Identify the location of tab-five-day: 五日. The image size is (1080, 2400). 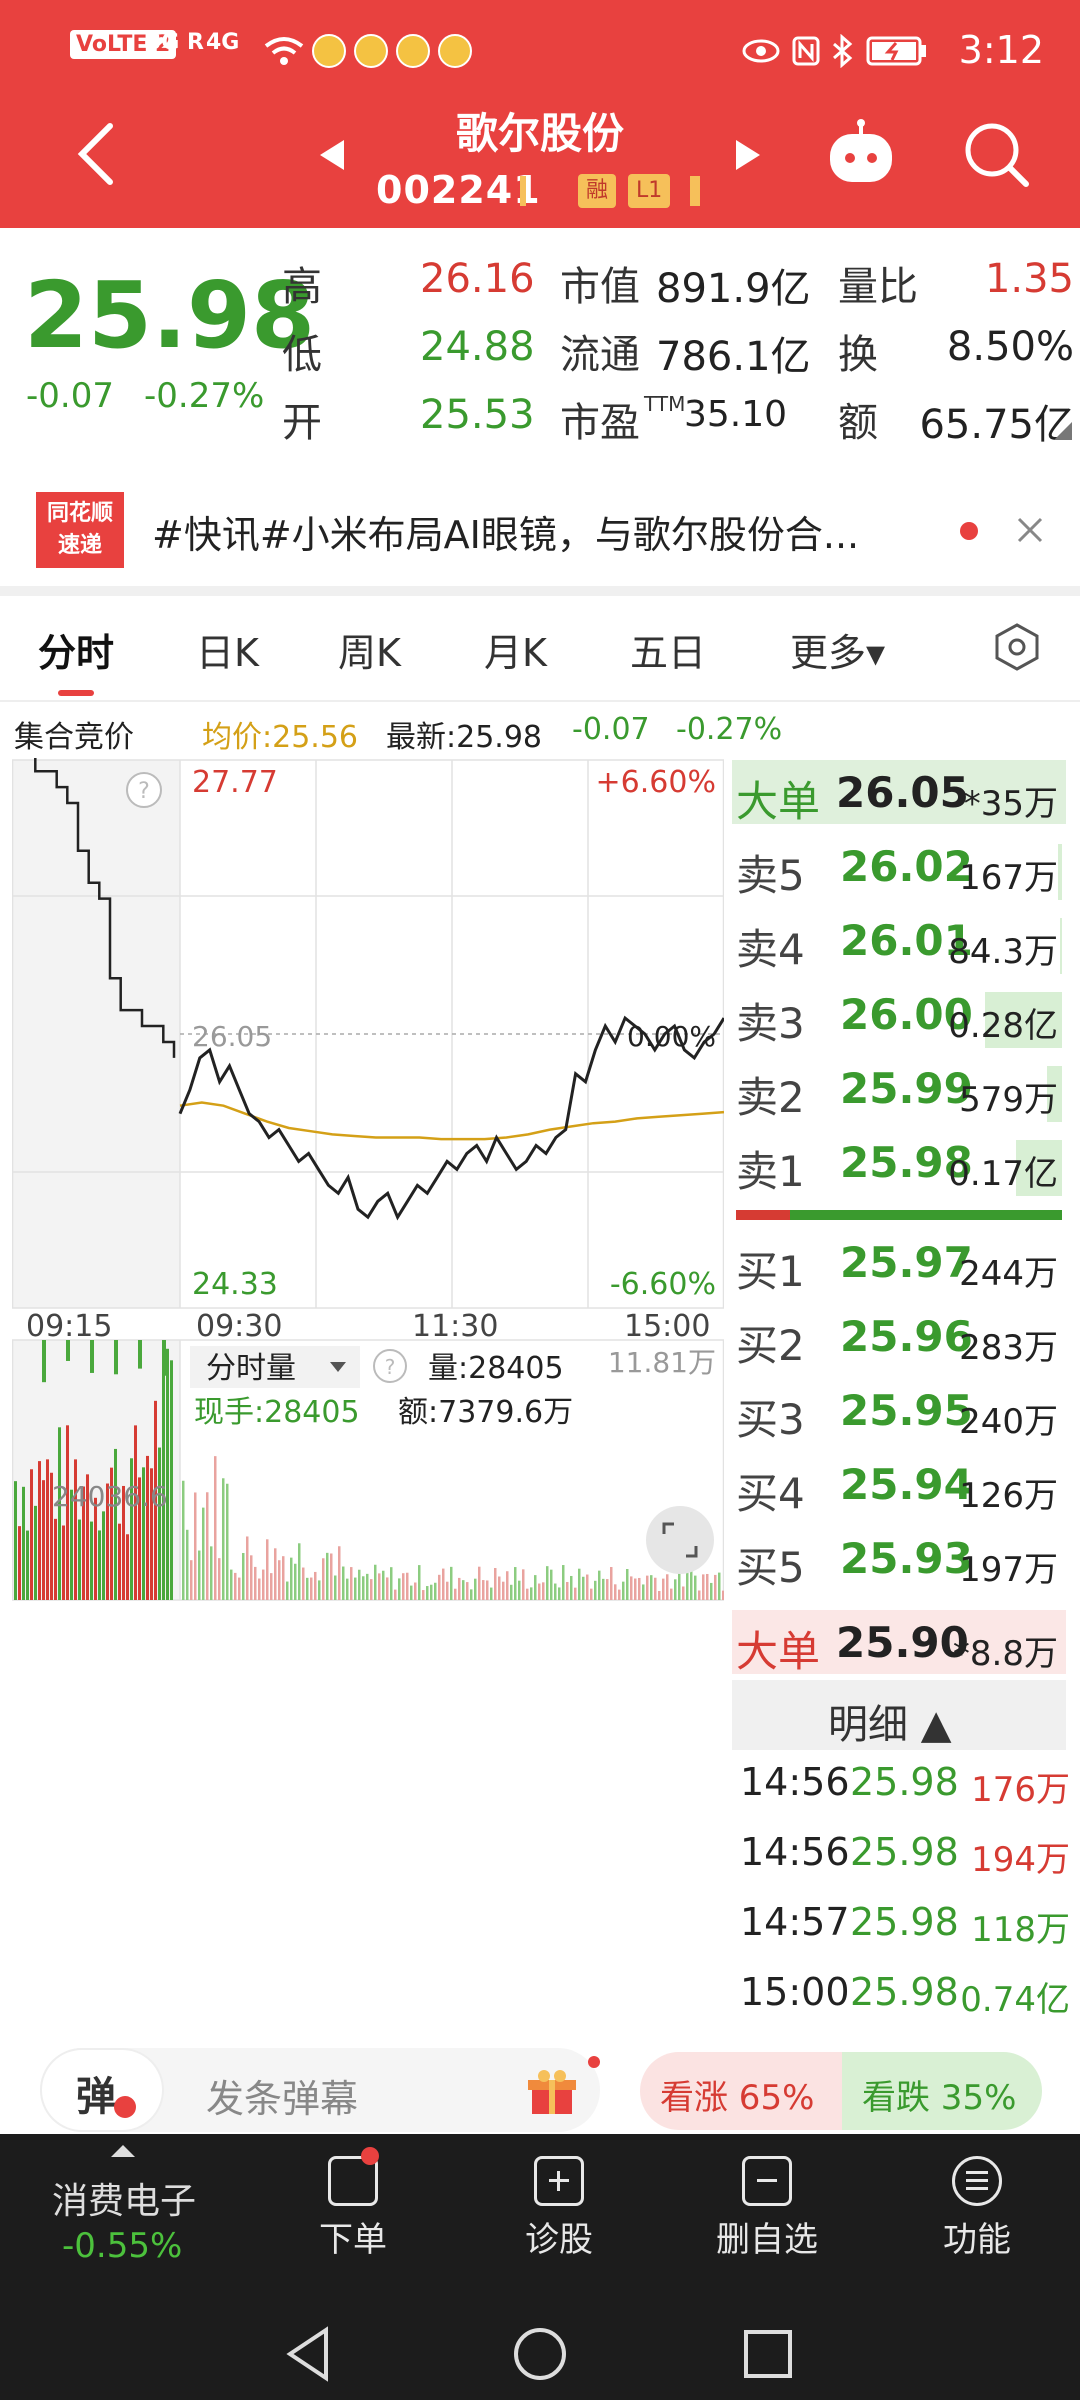
(668, 649).